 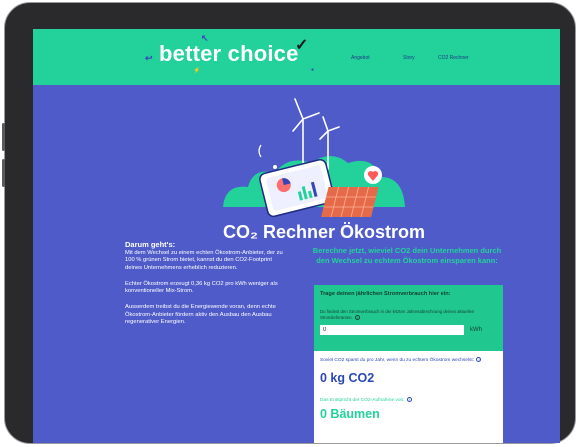 I want to click on nav-link-co2-rechner: CO2 Rechner, so click(x=453, y=58).